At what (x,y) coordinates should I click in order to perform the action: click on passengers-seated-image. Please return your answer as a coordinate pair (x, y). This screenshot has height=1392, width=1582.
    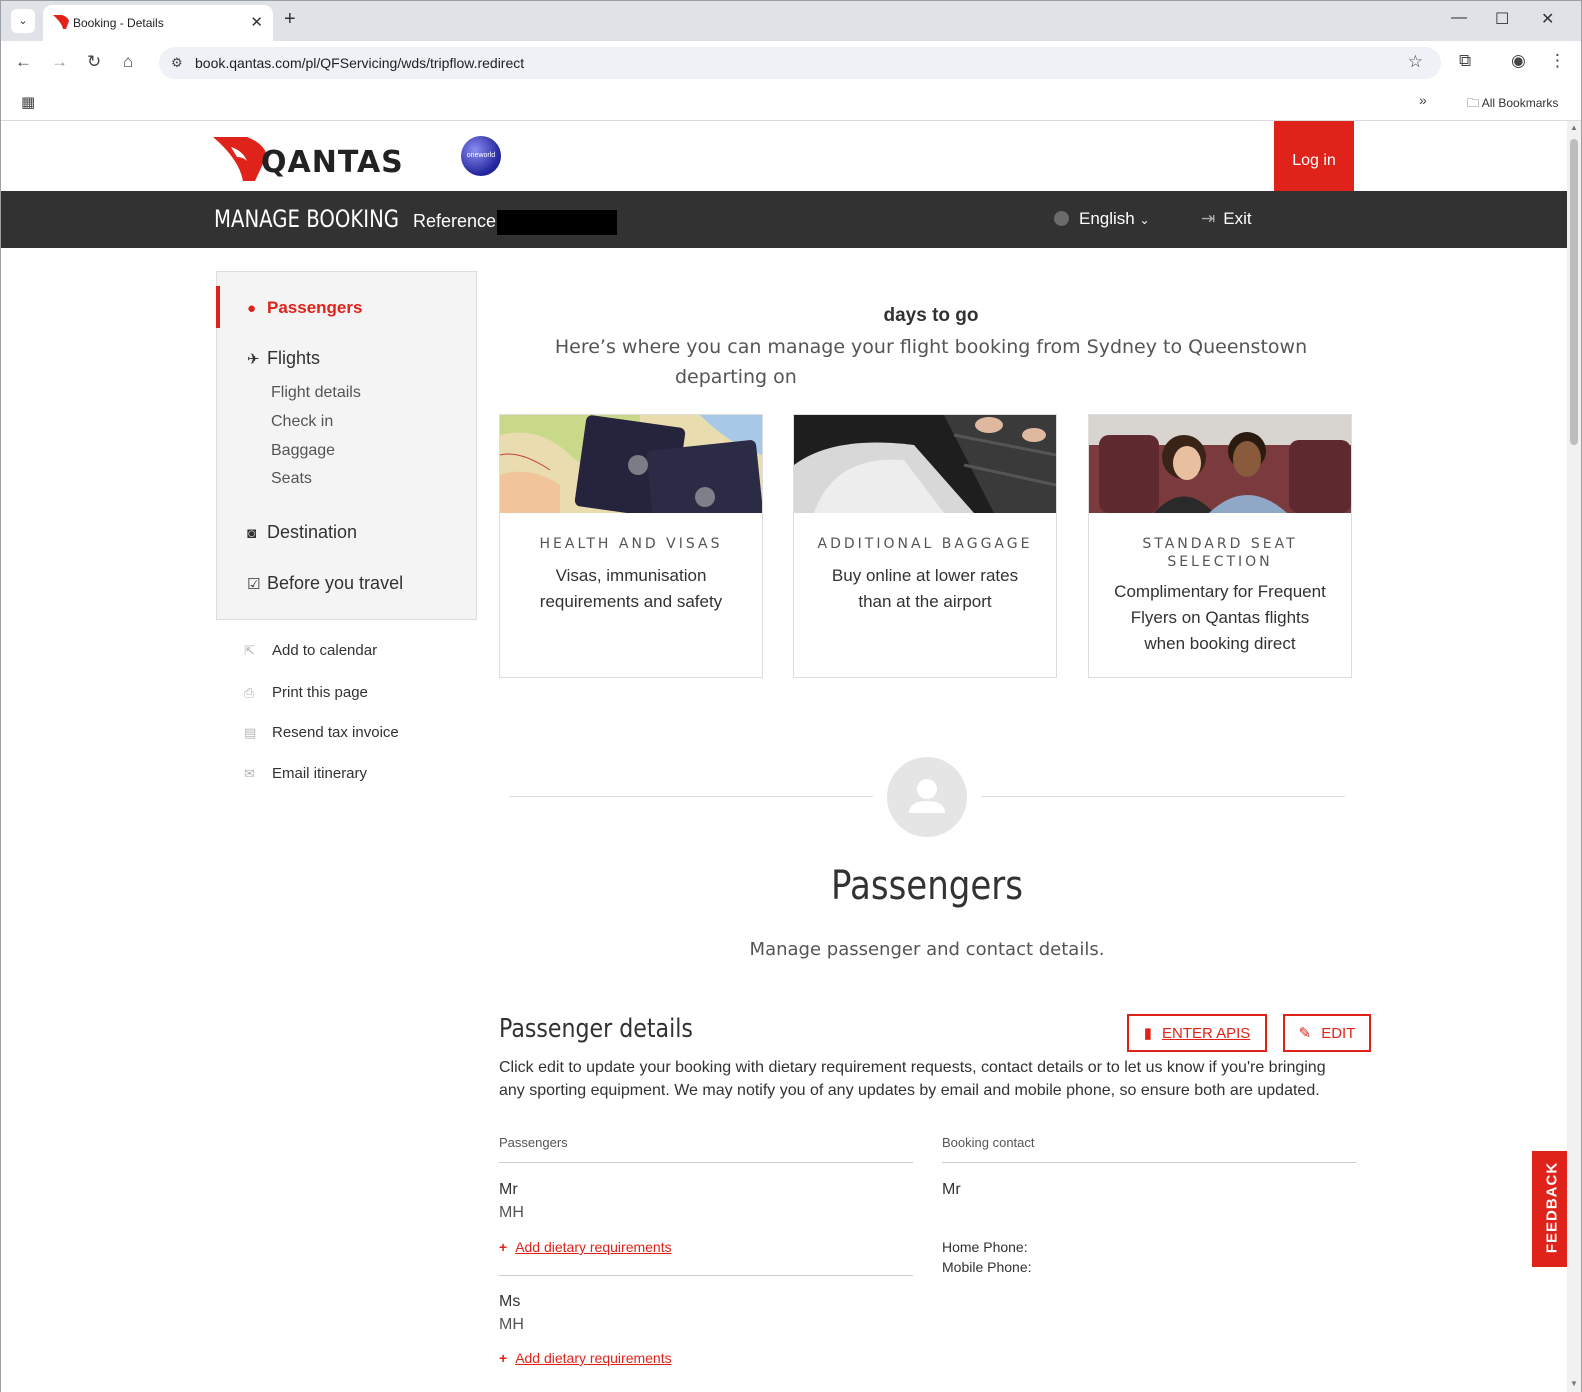
    Looking at the image, I should click on (1220, 464).